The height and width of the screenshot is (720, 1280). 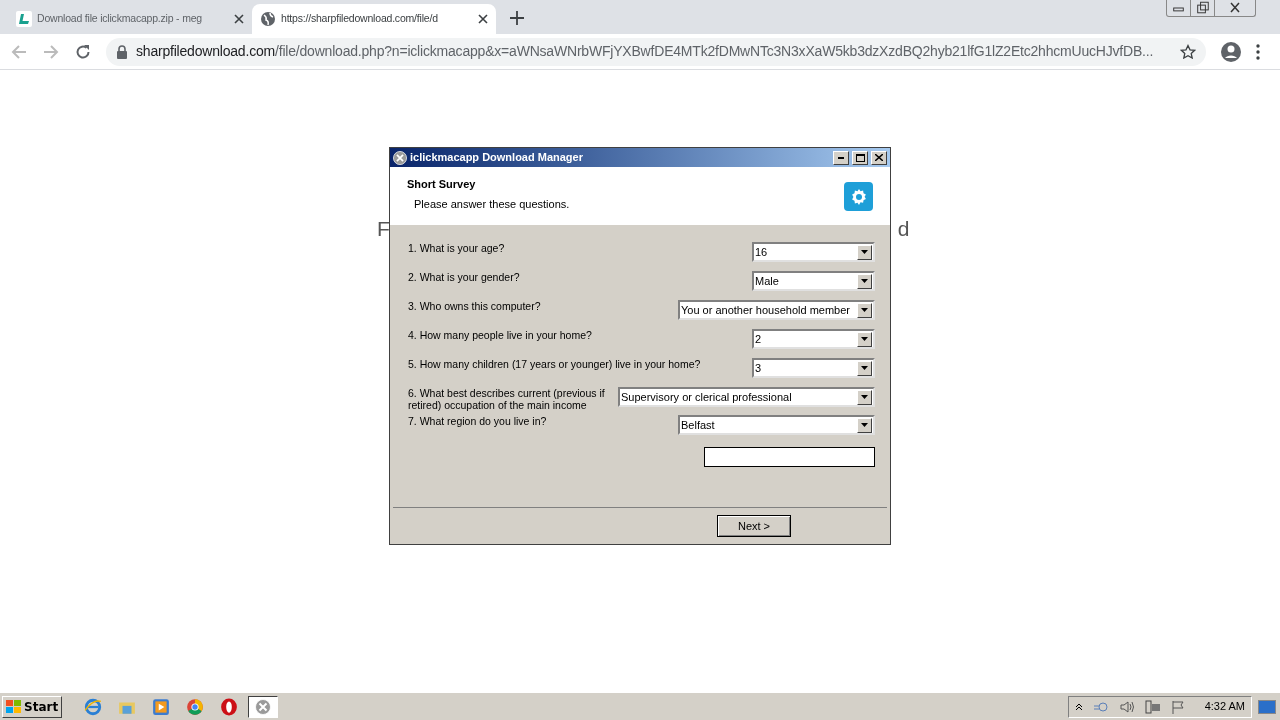 What do you see at coordinates (789, 457) in the screenshot?
I see `input-field` at bounding box center [789, 457].